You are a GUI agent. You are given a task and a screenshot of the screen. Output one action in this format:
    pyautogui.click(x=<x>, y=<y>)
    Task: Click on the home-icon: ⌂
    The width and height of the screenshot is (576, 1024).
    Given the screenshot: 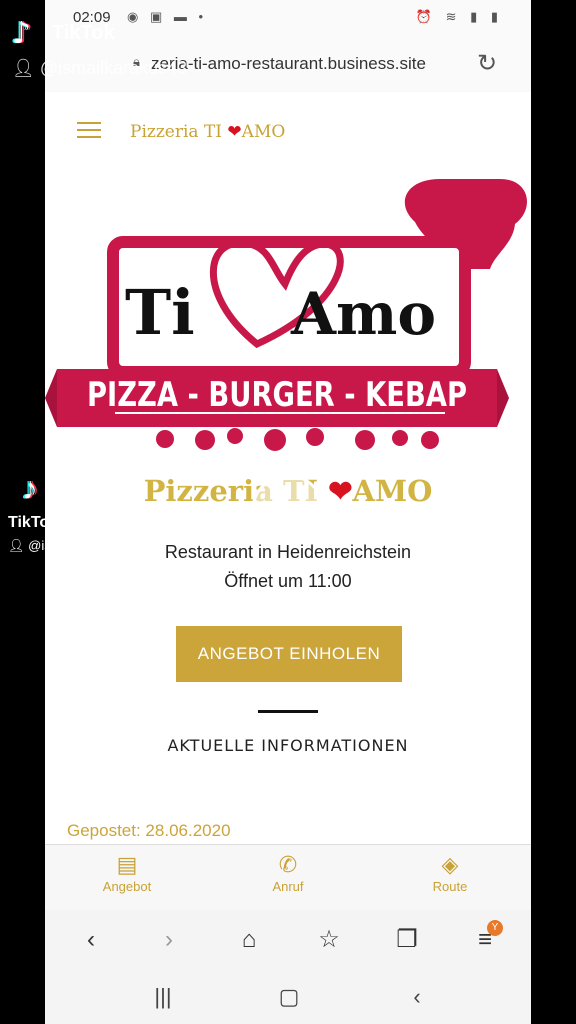 What is the action you would take?
    pyautogui.click(x=249, y=940)
    